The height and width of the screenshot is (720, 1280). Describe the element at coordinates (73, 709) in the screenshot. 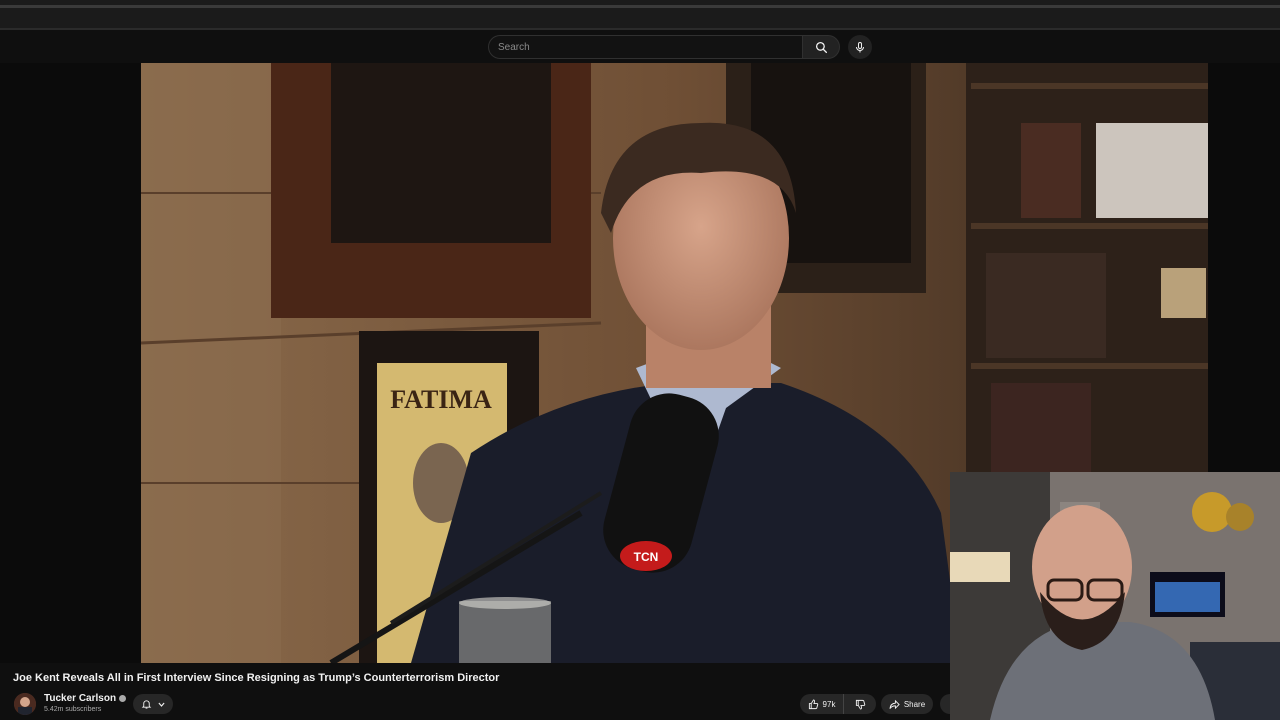

I see `subscriber-count: 5.42m subscribers` at that location.